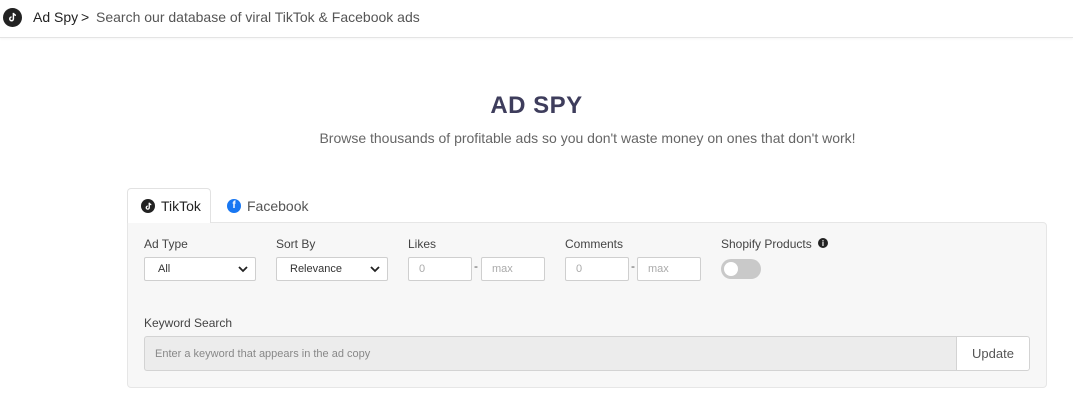 This screenshot has height=406, width=1073. Describe the element at coordinates (166, 244) in the screenshot. I see `ad-type-label: Ad Type` at that location.